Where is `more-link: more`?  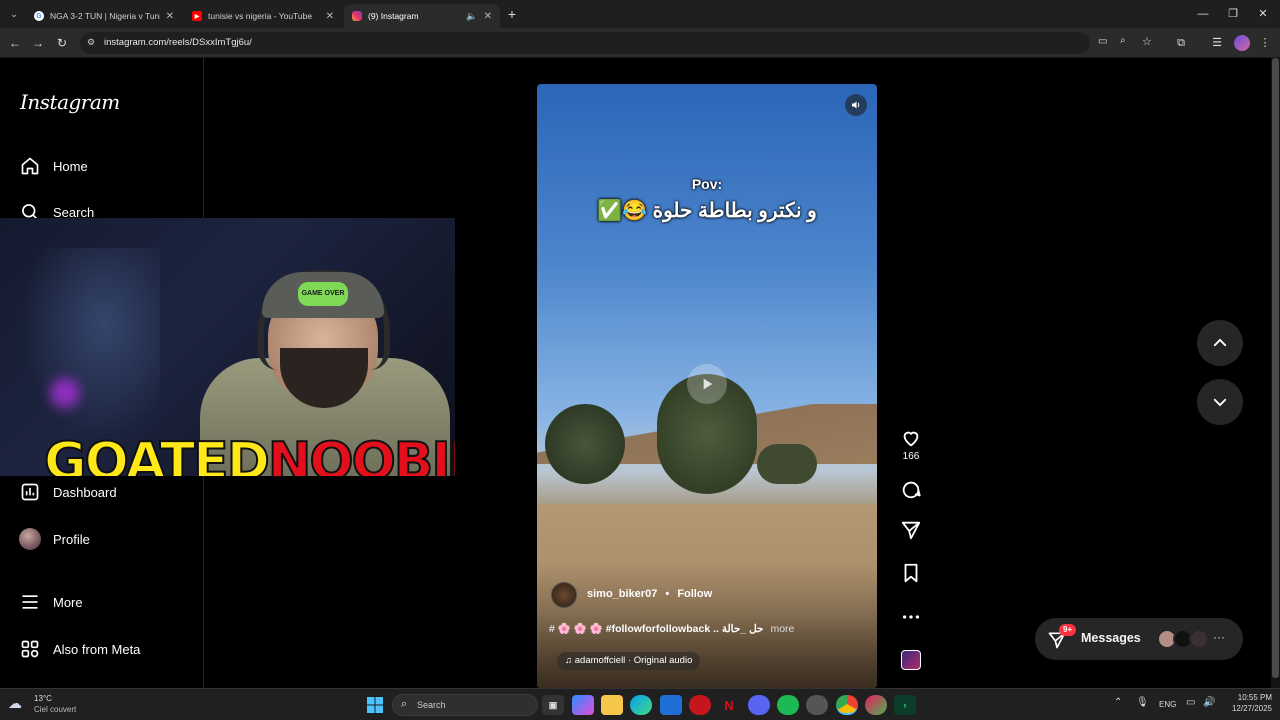 more-link: more is located at coordinates (782, 629).